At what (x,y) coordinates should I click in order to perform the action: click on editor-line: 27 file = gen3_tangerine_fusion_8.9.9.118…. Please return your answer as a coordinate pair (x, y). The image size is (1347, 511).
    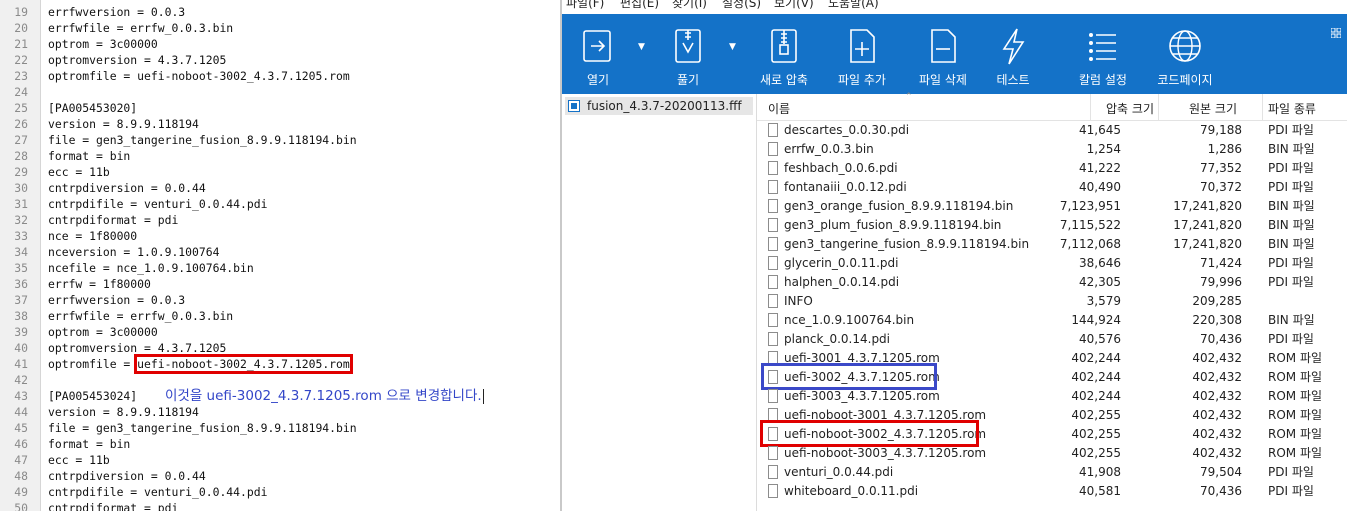
    Looking at the image, I should click on (280, 140).